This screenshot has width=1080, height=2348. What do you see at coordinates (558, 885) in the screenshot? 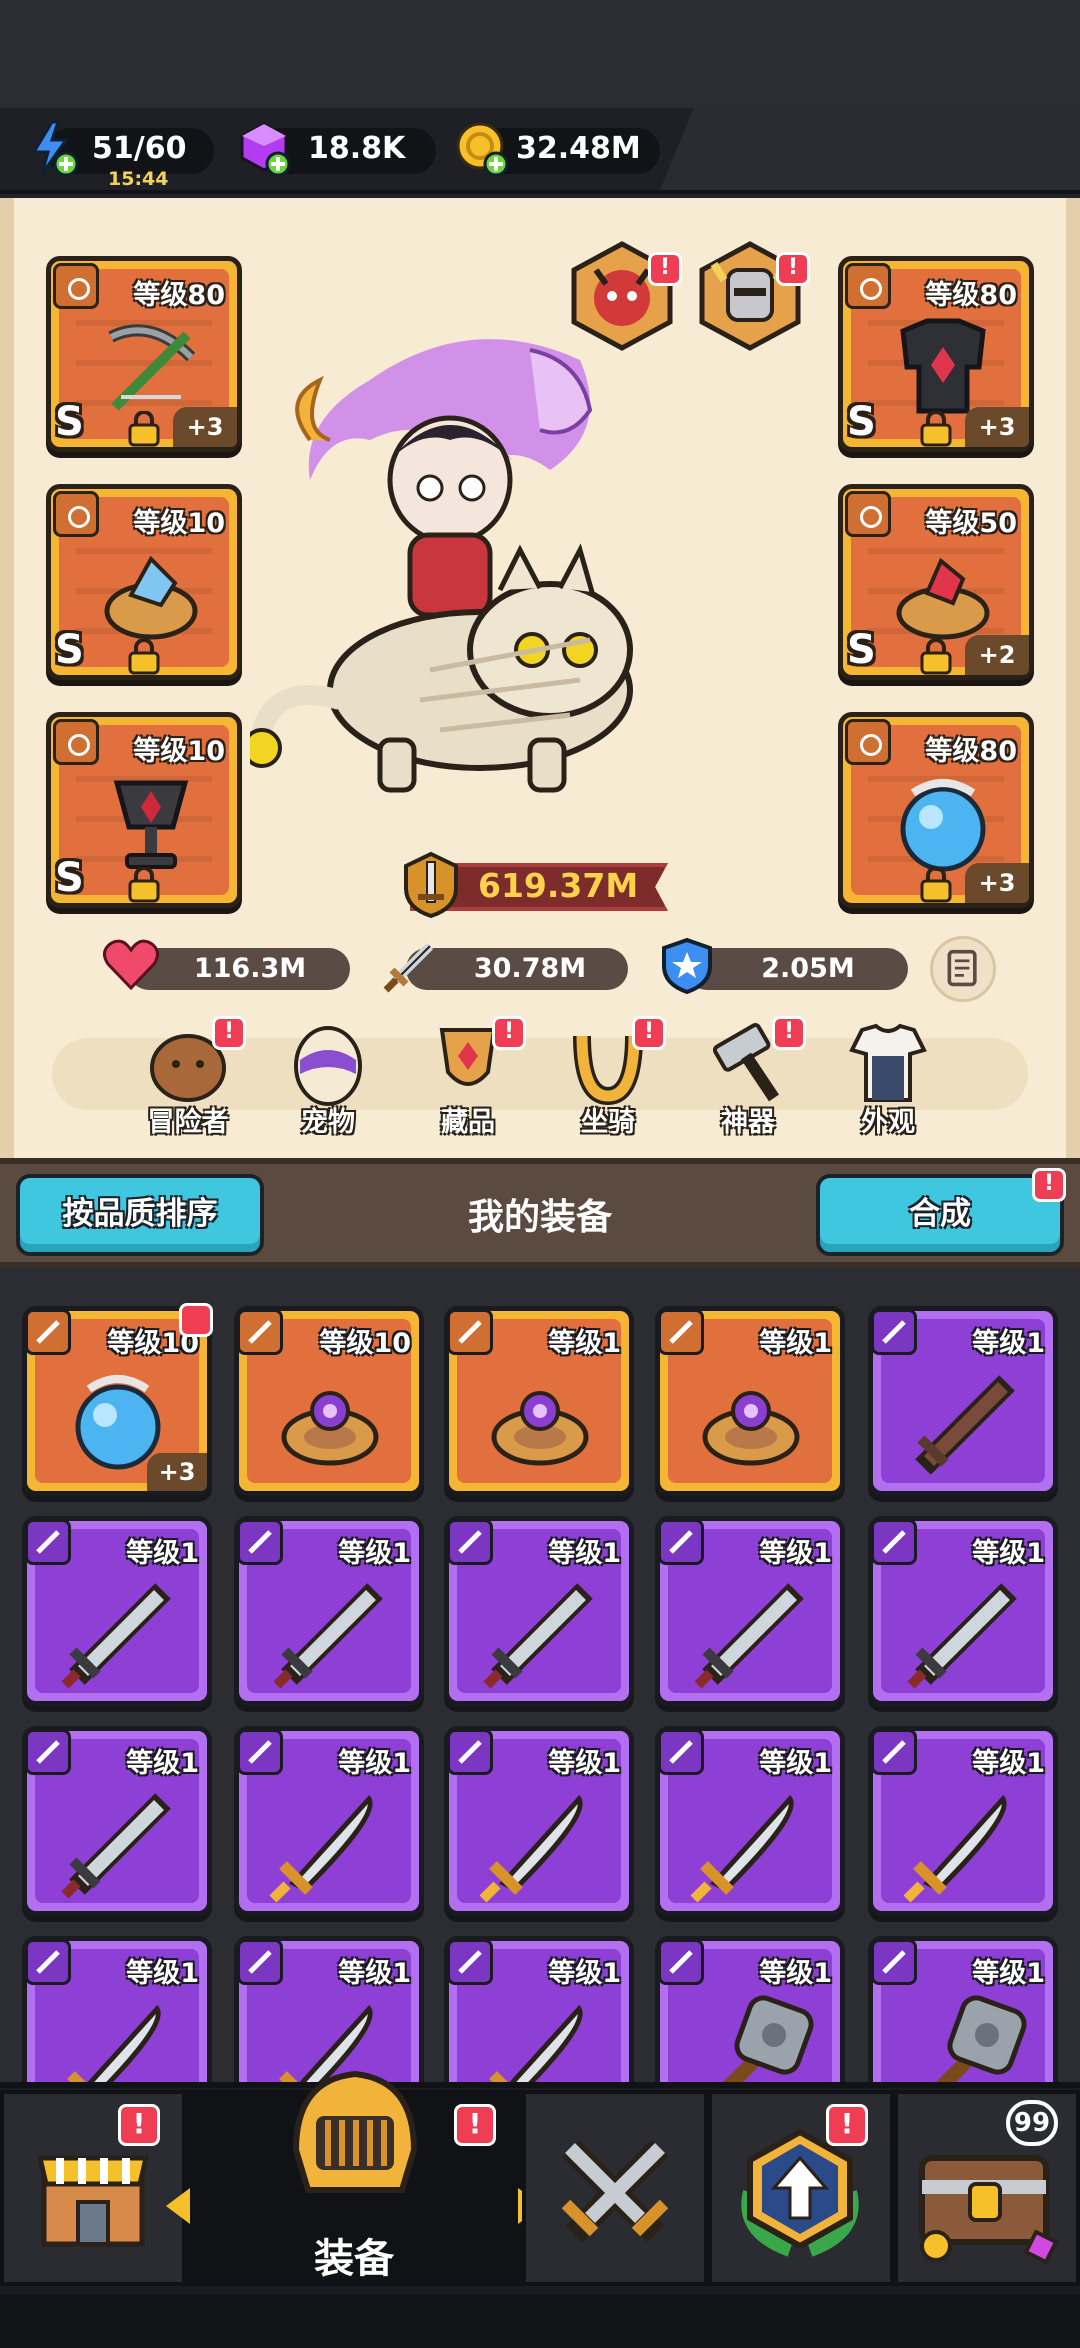
I see `combat-power-value: 619.37M` at bounding box center [558, 885].